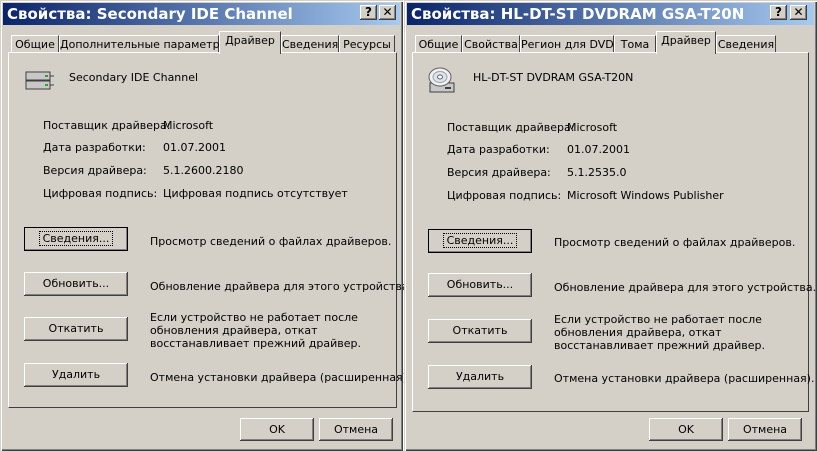 This screenshot has height=451, width=817. Describe the element at coordinates (134, 77) in the screenshot. I see `device-name: Secondary IDE Channel` at that location.